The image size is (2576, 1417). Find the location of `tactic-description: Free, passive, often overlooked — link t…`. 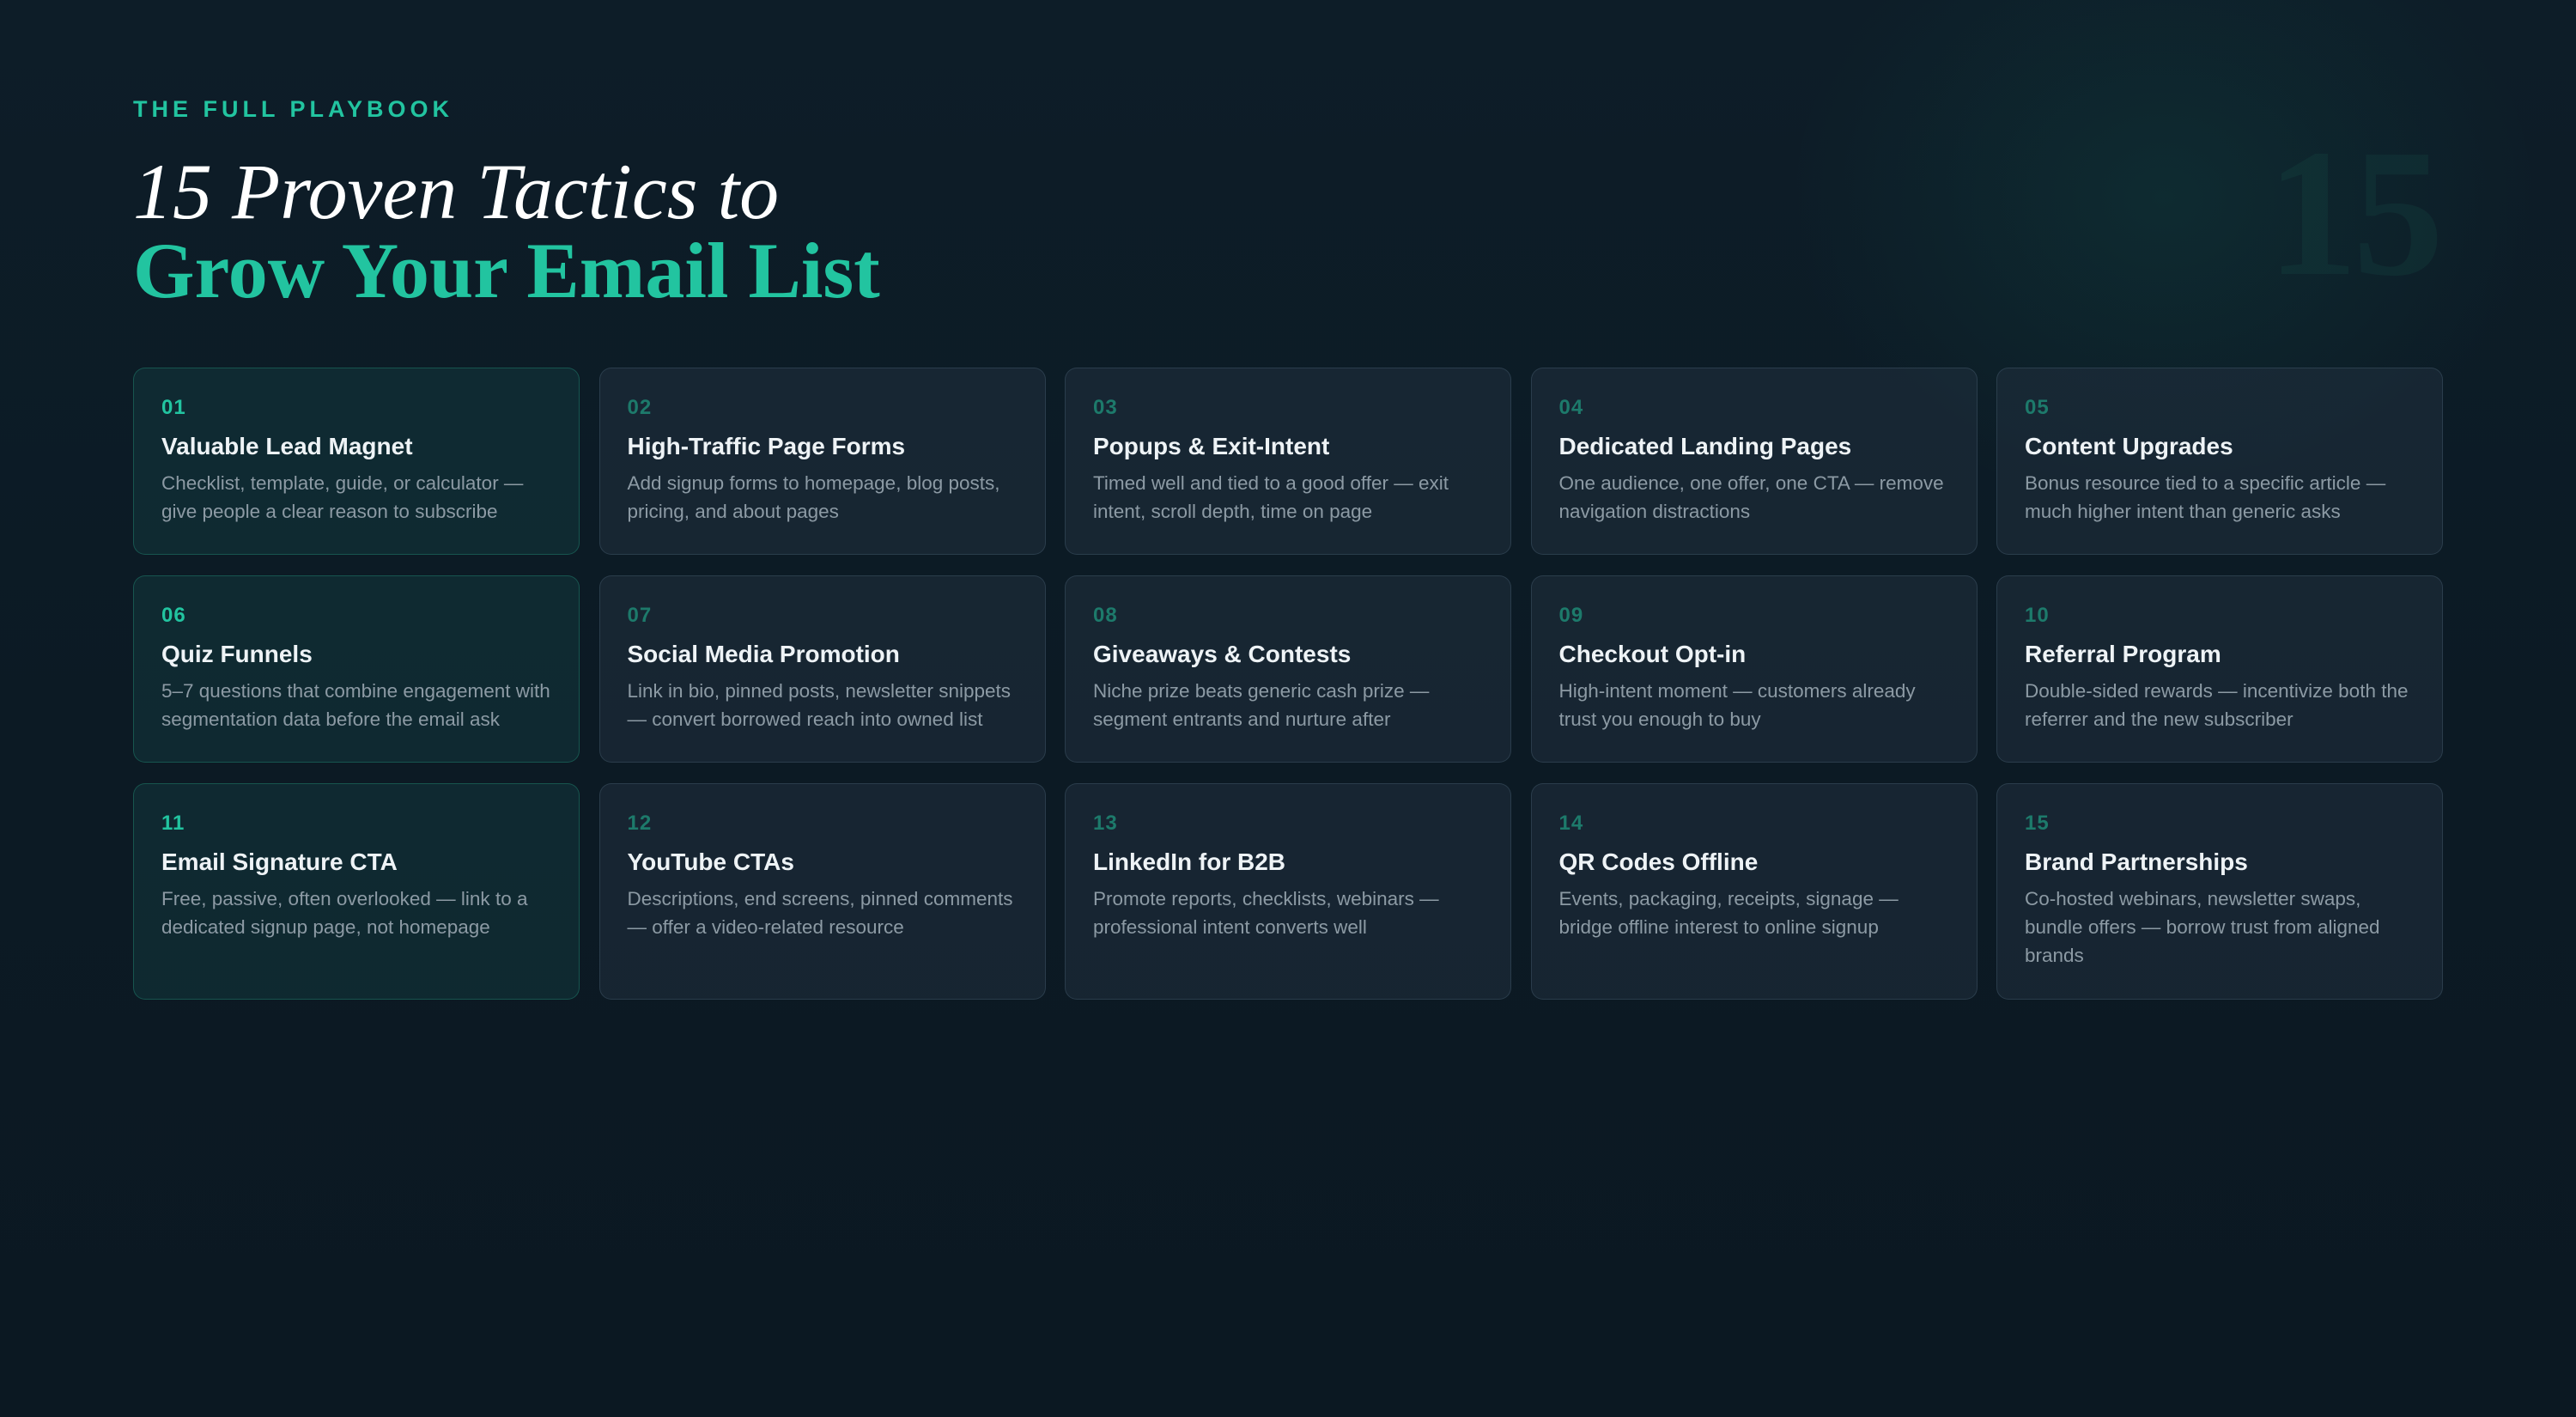

tactic-description: Free, passive, often overlooked — link t… is located at coordinates (345, 912).